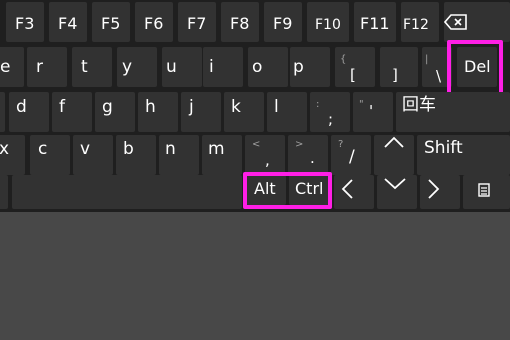 This screenshot has width=510, height=340. I want to click on key-j: j, so click(201, 112).